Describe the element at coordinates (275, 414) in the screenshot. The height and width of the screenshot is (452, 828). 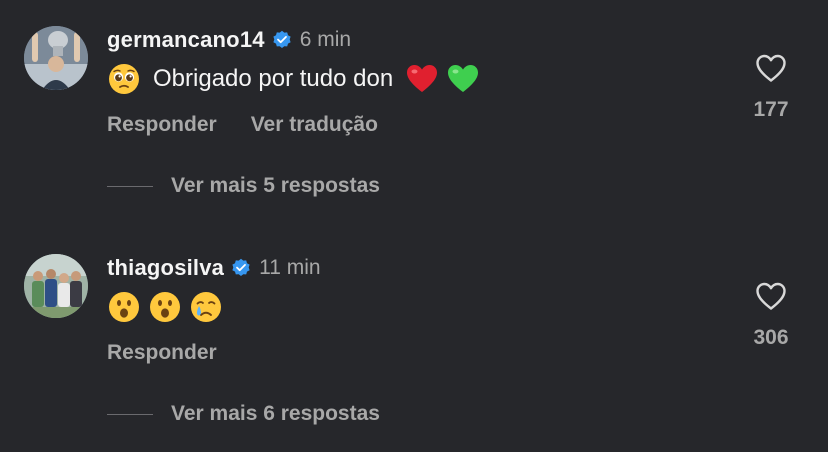
I see `view-more-replies-button: Ver mais 6 respostas` at that location.